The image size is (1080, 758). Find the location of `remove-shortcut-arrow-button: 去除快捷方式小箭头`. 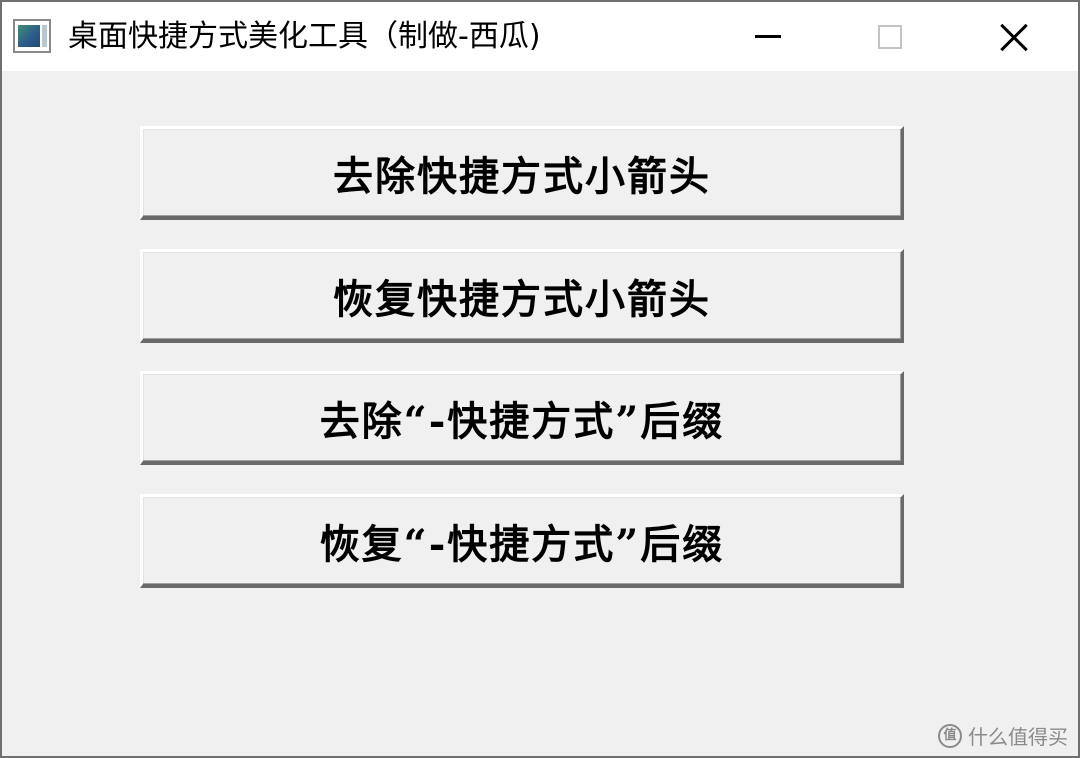

remove-shortcut-arrow-button: 去除快捷方式小箭头 is located at coordinates (522, 173).